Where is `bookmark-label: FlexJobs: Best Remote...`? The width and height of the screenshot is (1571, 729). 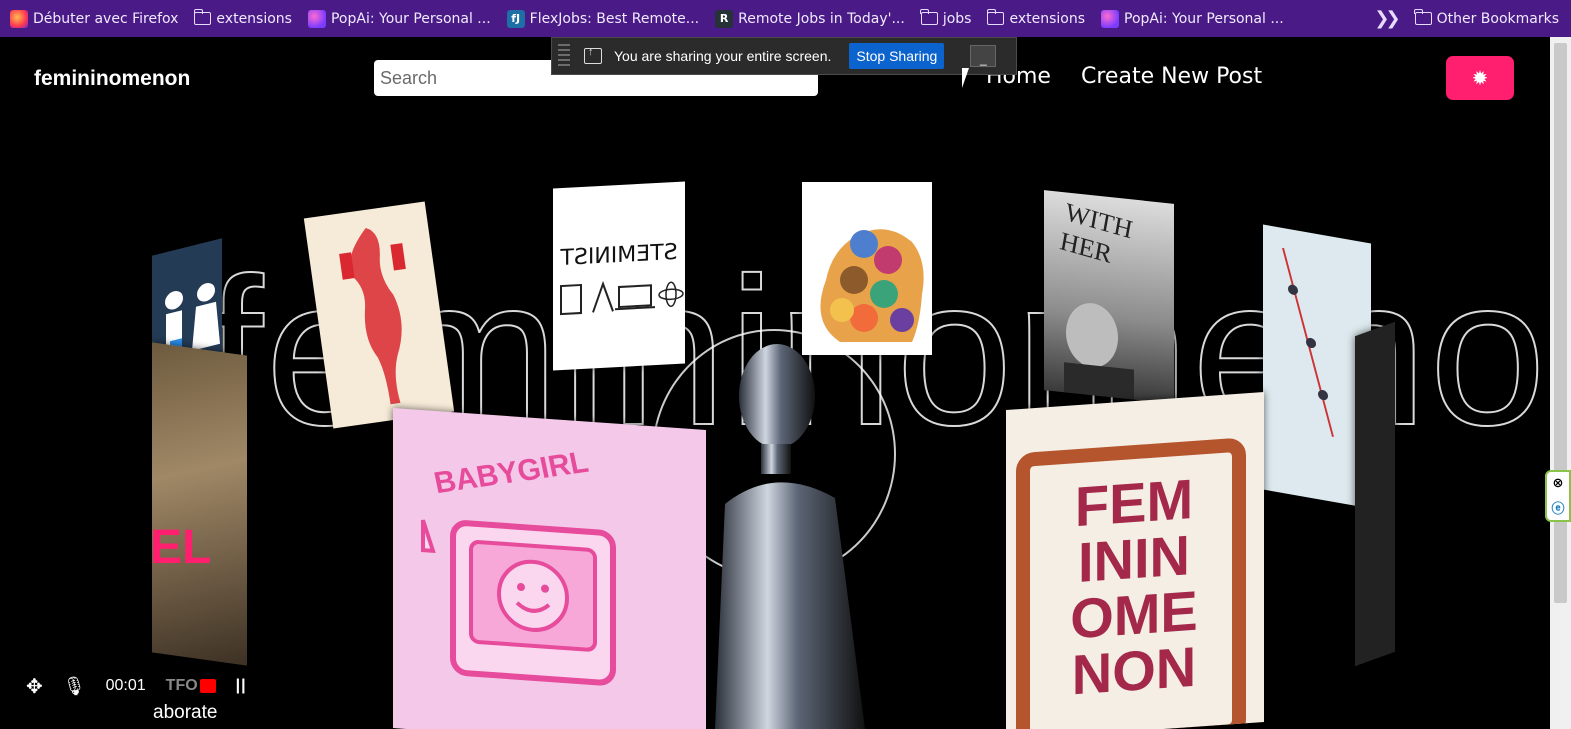 bookmark-label: FlexJobs: Best Remote... is located at coordinates (614, 18).